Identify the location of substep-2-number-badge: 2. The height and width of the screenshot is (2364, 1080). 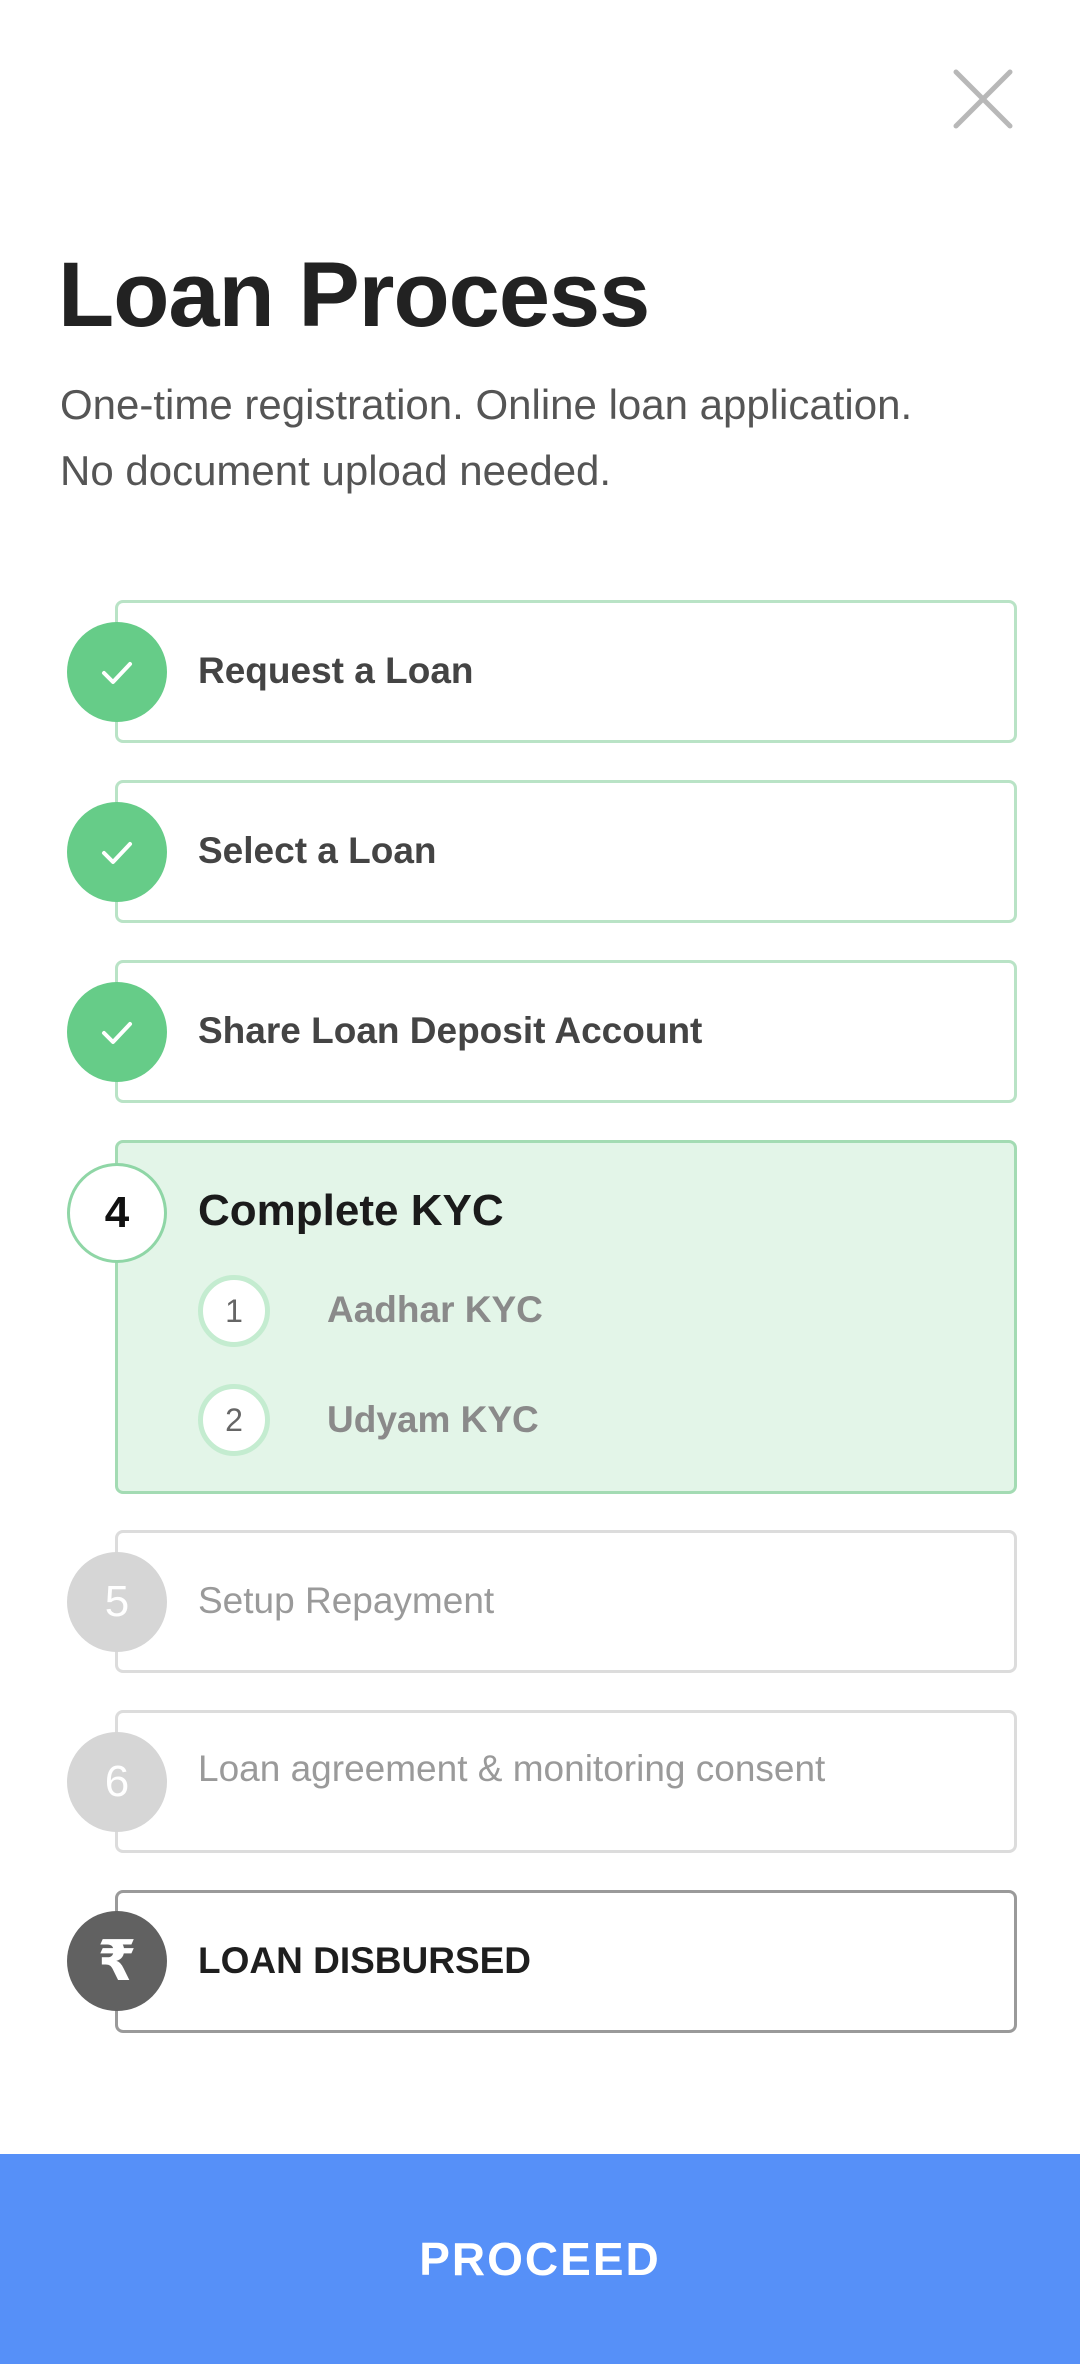
(234, 1420).